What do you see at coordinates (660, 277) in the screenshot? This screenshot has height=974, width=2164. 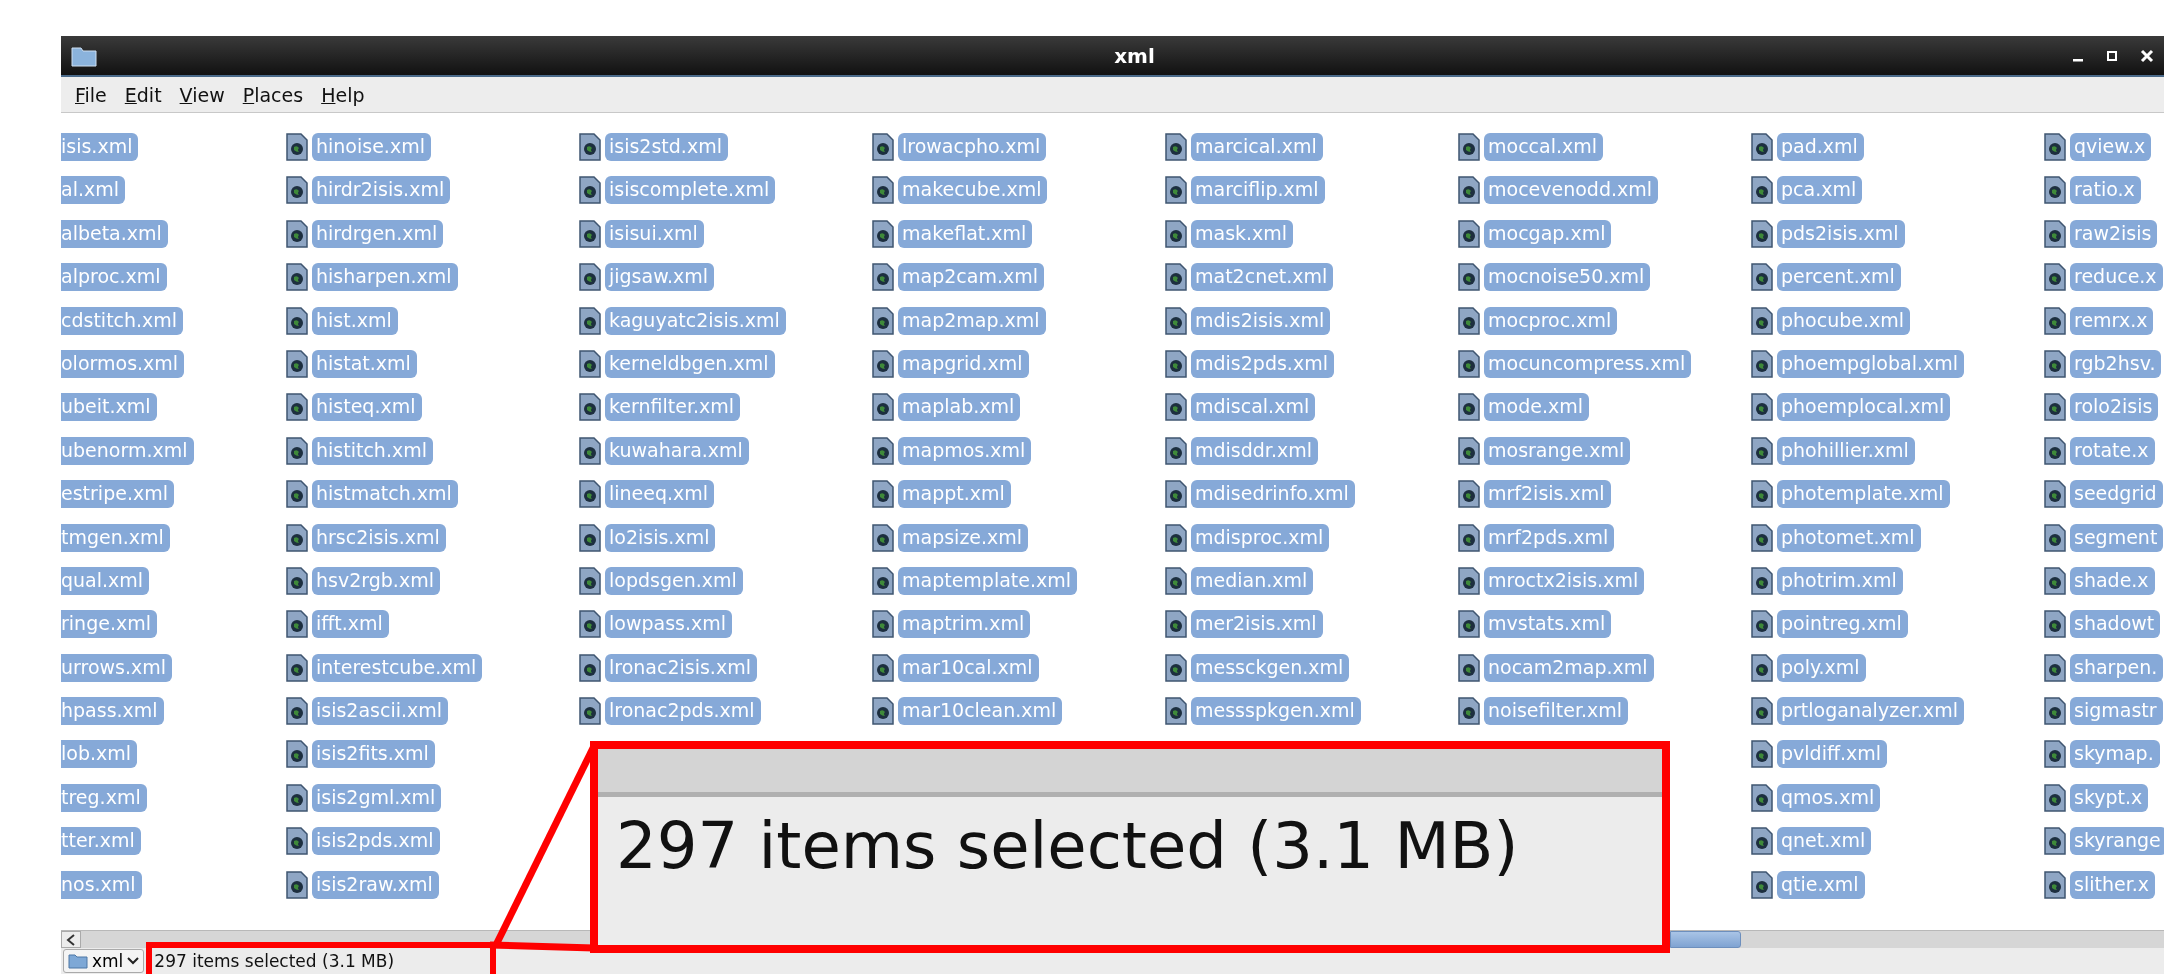 I see `file-name: jigsaw.xml` at bounding box center [660, 277].